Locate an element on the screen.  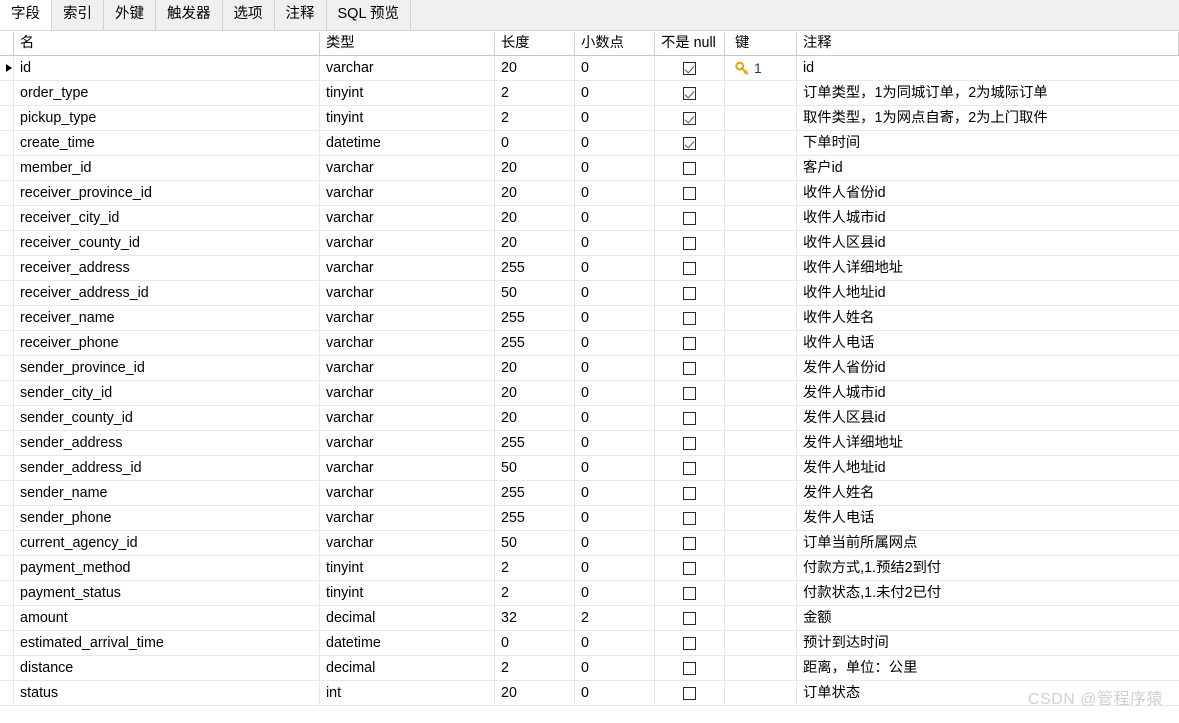
table-row: payment_status tinyint 2 0 付款状态,1.未付2已付 is located at coordinates (589, 593).